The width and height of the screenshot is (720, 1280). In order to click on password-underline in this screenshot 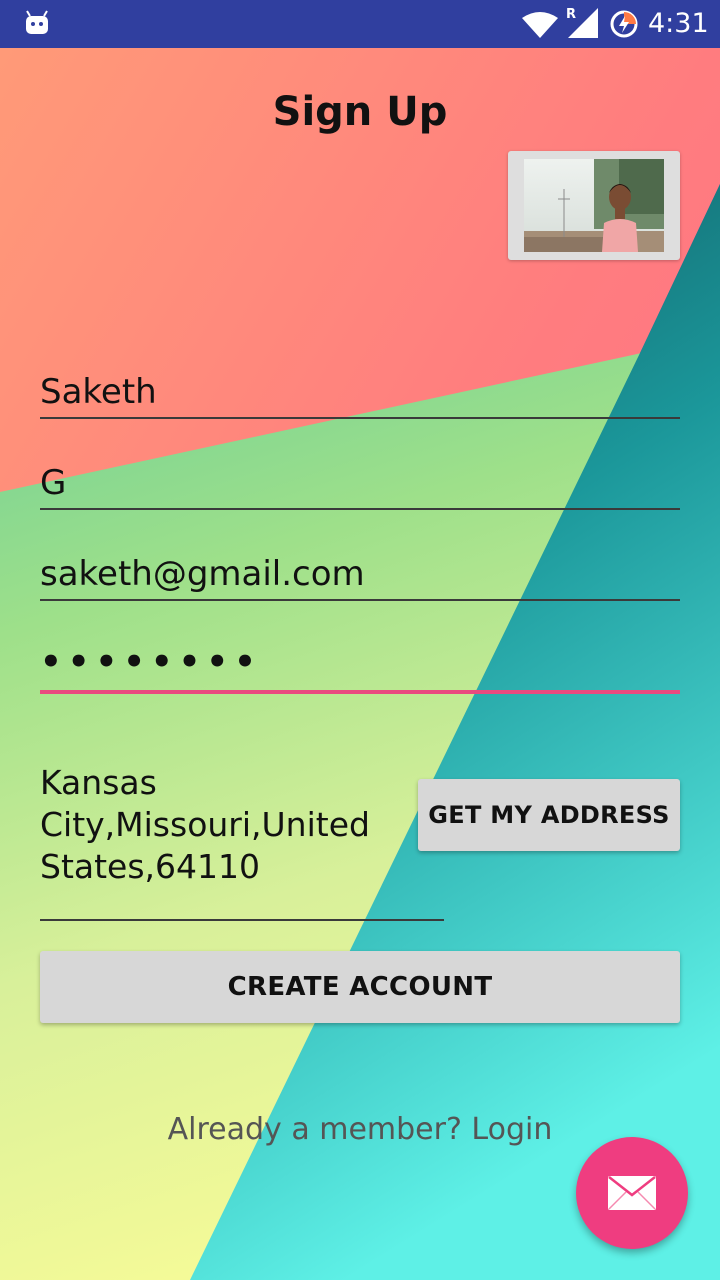, I will do `click(360, 692)`.